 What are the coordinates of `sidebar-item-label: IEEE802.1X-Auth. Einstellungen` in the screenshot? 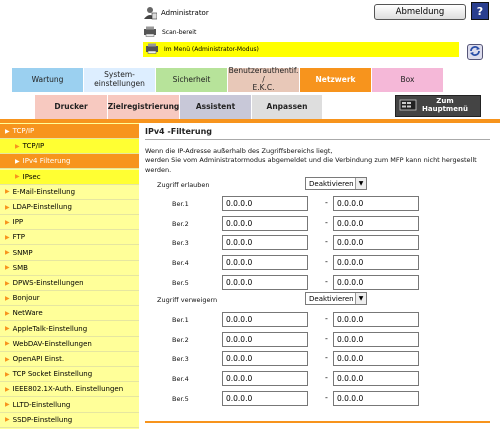 It's located at (68, 389).